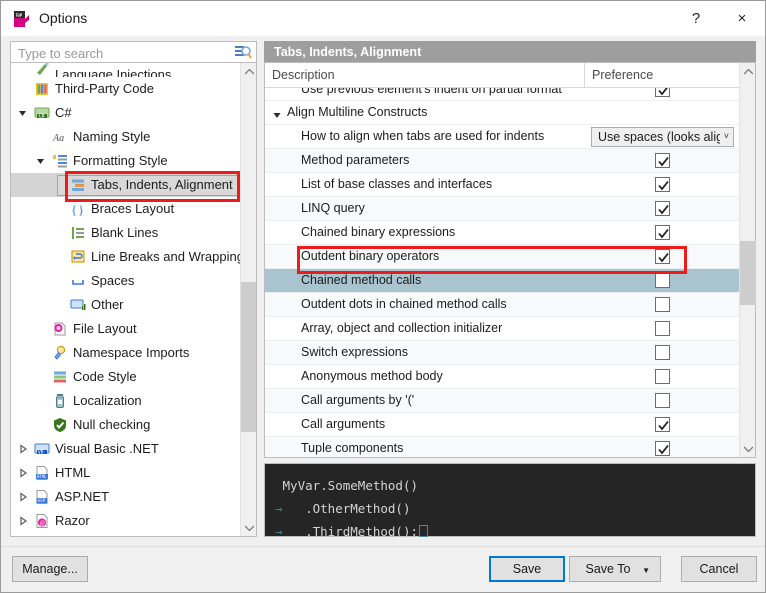 The height and width of the screenshot is (593, 766). Describe the element at coordinates (58, 138) in the screenshot. I see `svg-text: Aa` at that location.